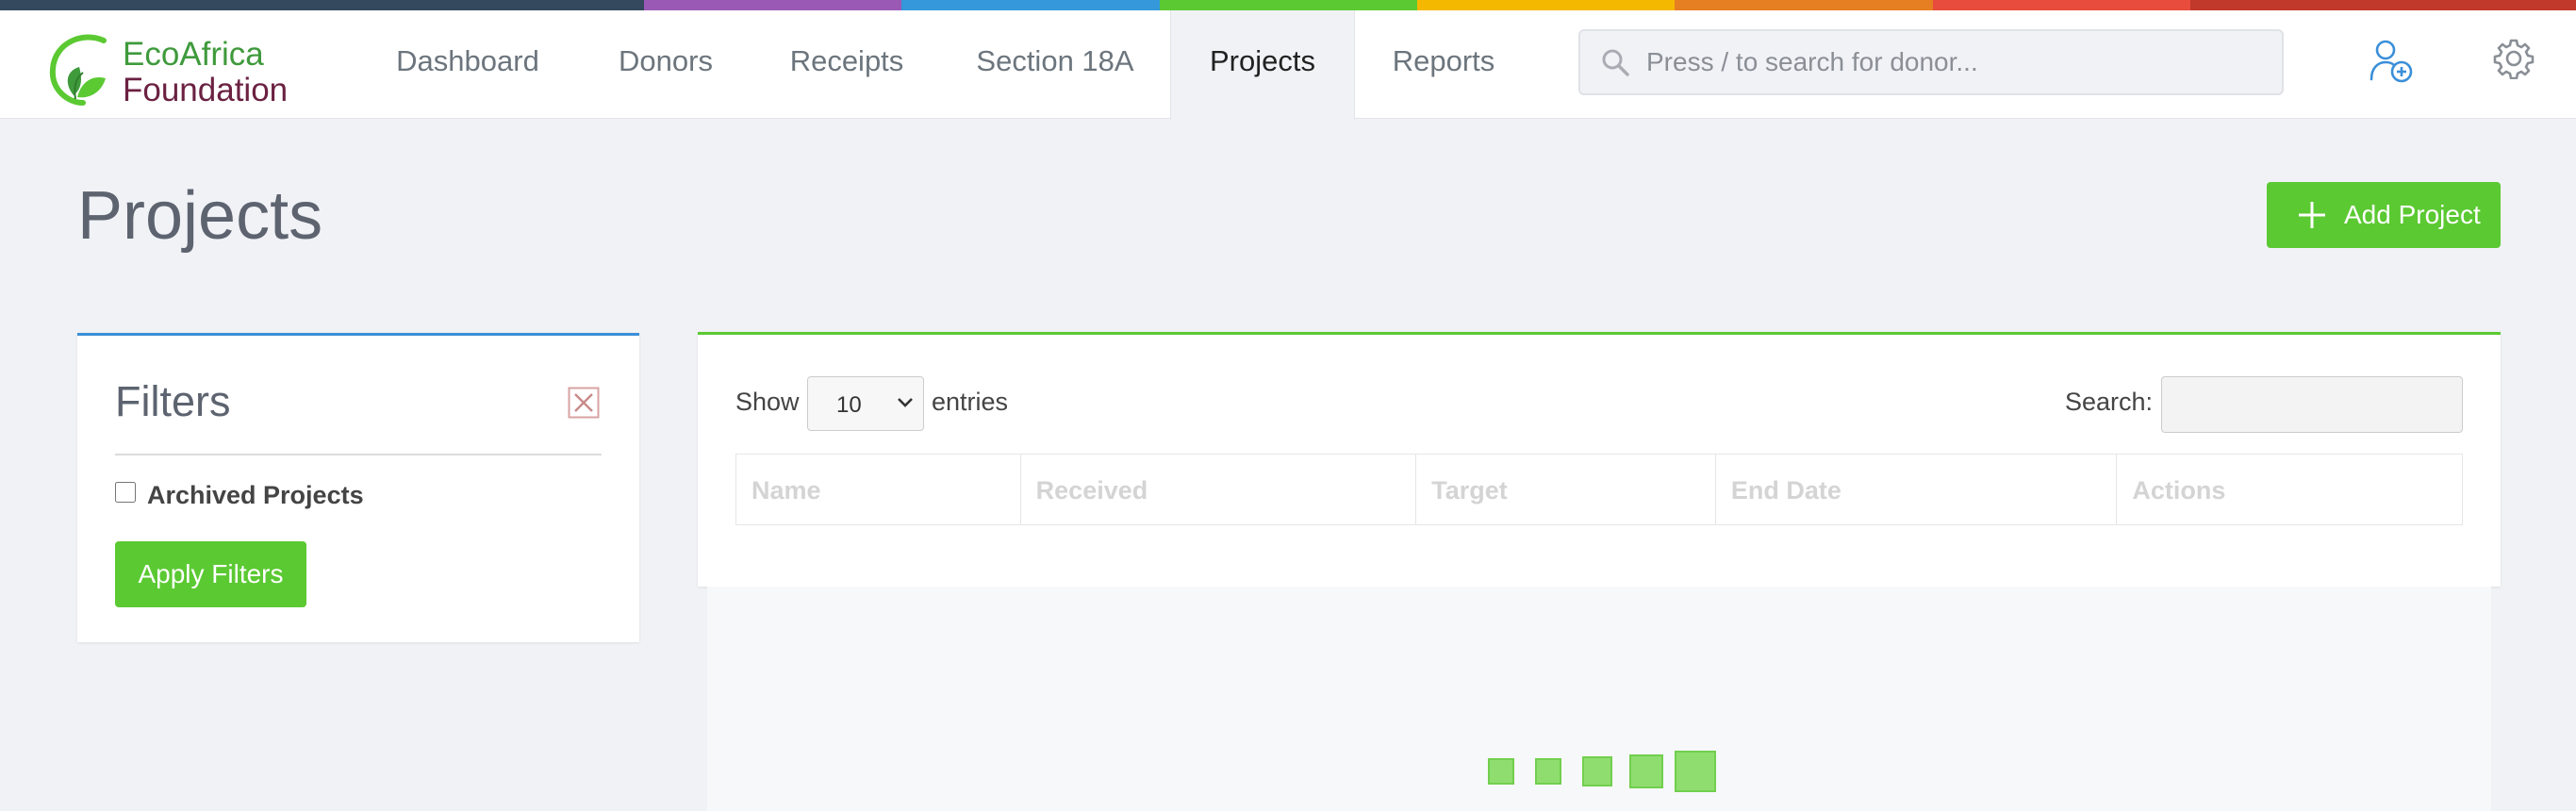  What do you see at coordinates (878, 489) in the screenshot?
I see `column-header-name: Name` at bounding box center [878, 489].